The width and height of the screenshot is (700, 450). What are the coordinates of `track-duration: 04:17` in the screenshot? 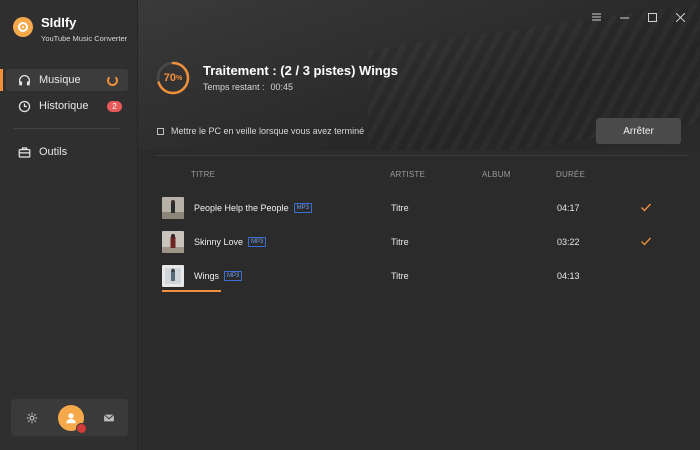 It's located at (568, 208).